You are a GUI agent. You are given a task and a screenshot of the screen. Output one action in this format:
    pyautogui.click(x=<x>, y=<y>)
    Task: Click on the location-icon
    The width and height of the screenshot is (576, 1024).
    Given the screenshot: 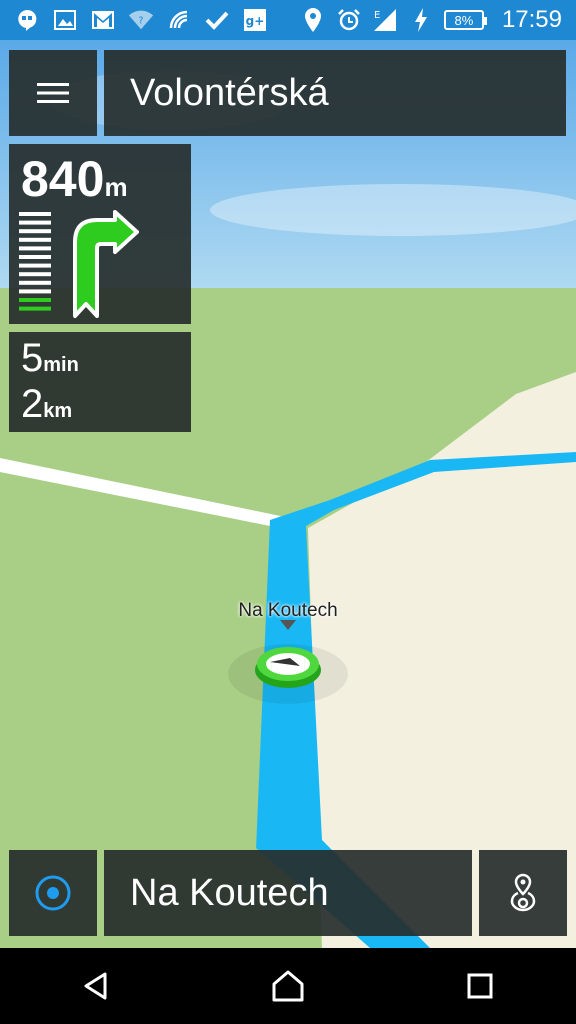 What is the action you would take?
    pyautogui.click(x=313, y=20)
    